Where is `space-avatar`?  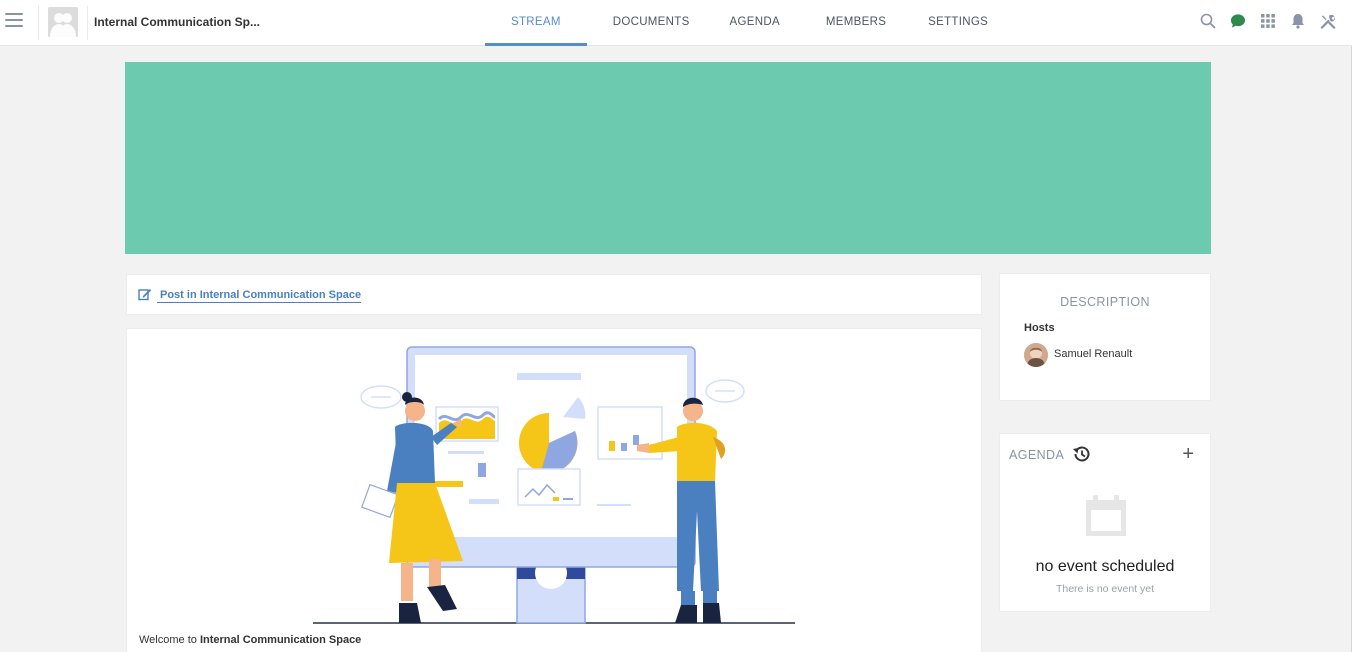 space-avatar is located at coordinates (63, 22).